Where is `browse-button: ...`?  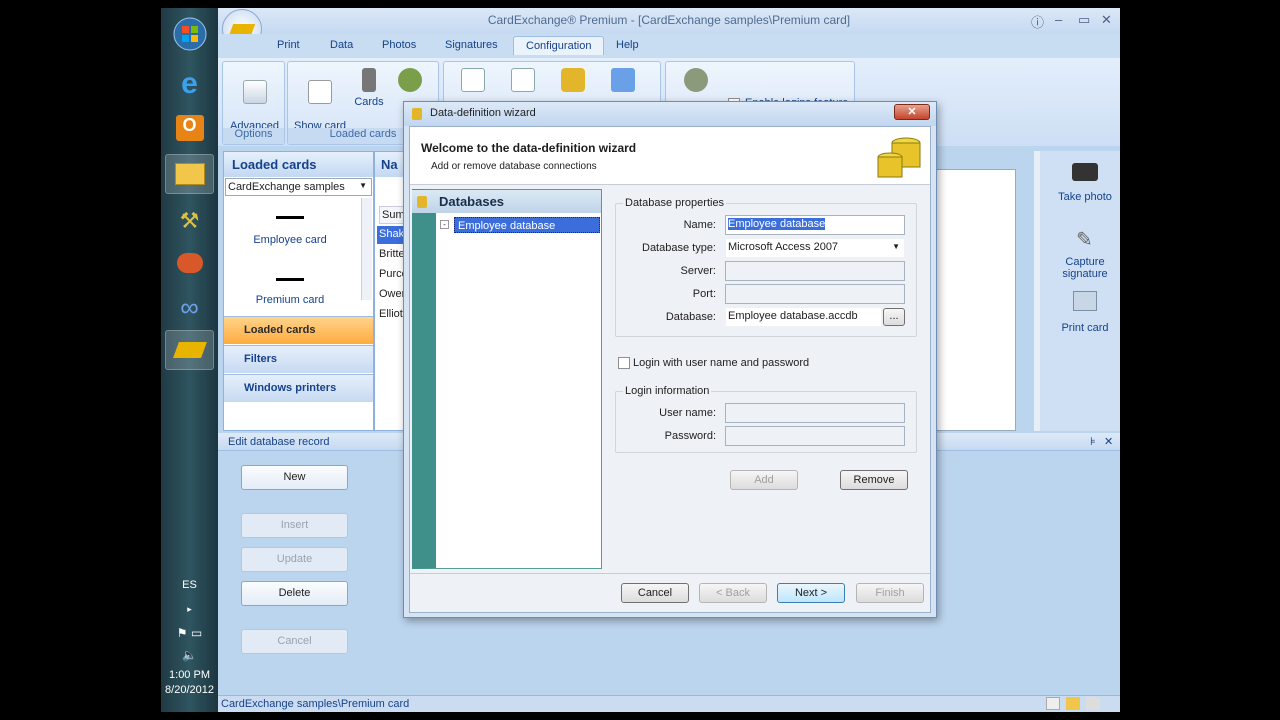 browse-button: ... is located at coordinates (894, 317).